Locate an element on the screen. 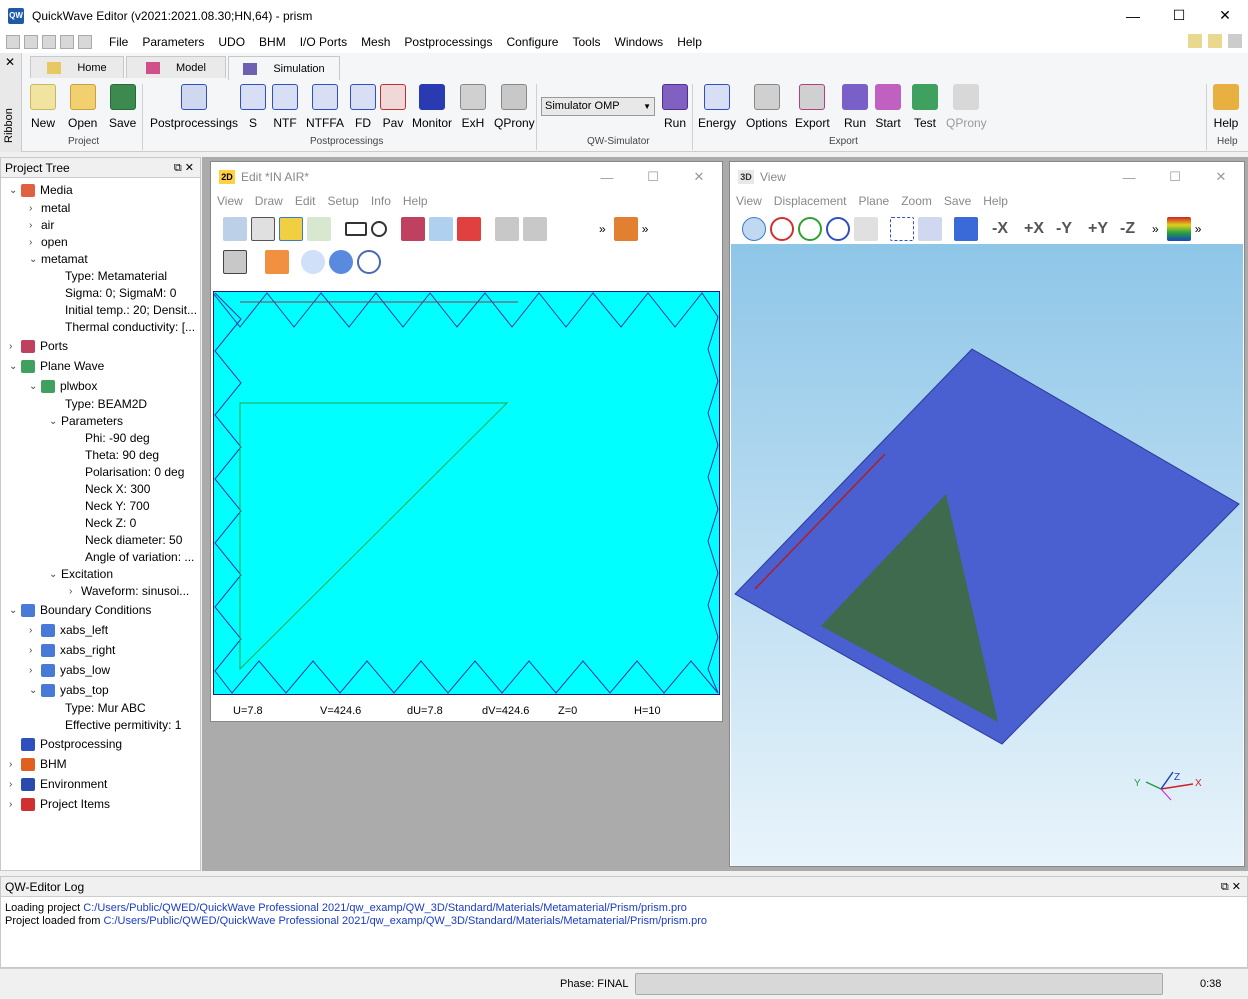 This screenshot has width=1248, height=999. udo-icon is located at coordinates (469, 229).